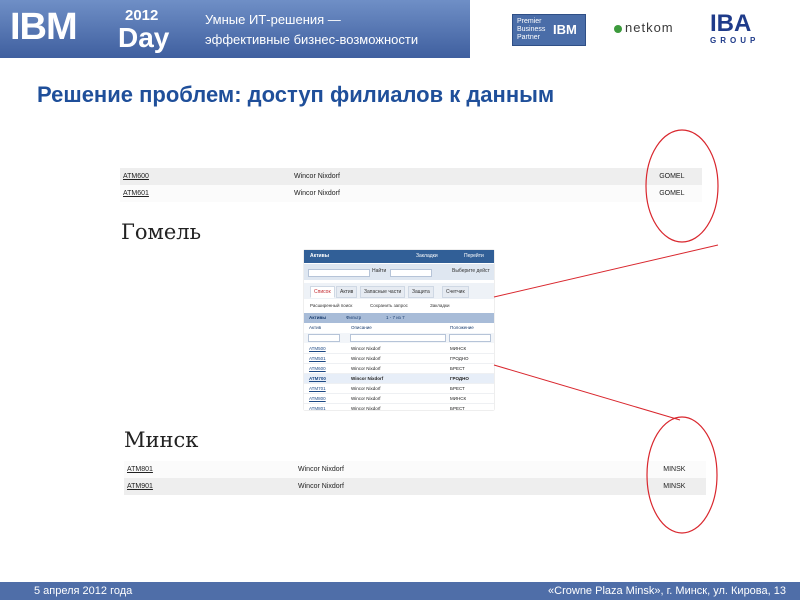 This screenshot has width=800, height=600. I want to click on iba-group-text: GROUP, so click(735, 40).